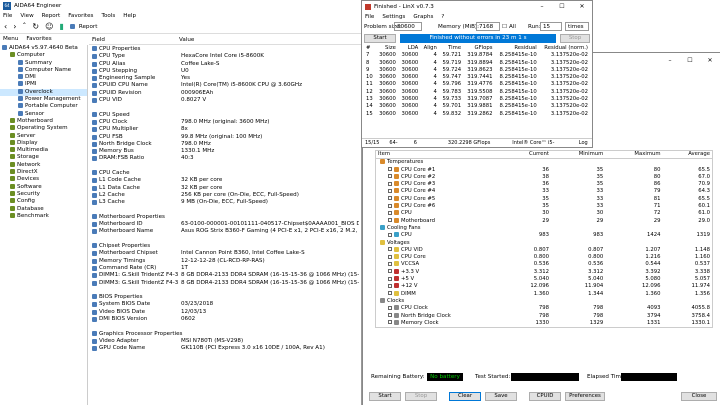  Describe the element at coordinates (61, 26) in the screenshot. I see `chart-icon: ▮` at that location.